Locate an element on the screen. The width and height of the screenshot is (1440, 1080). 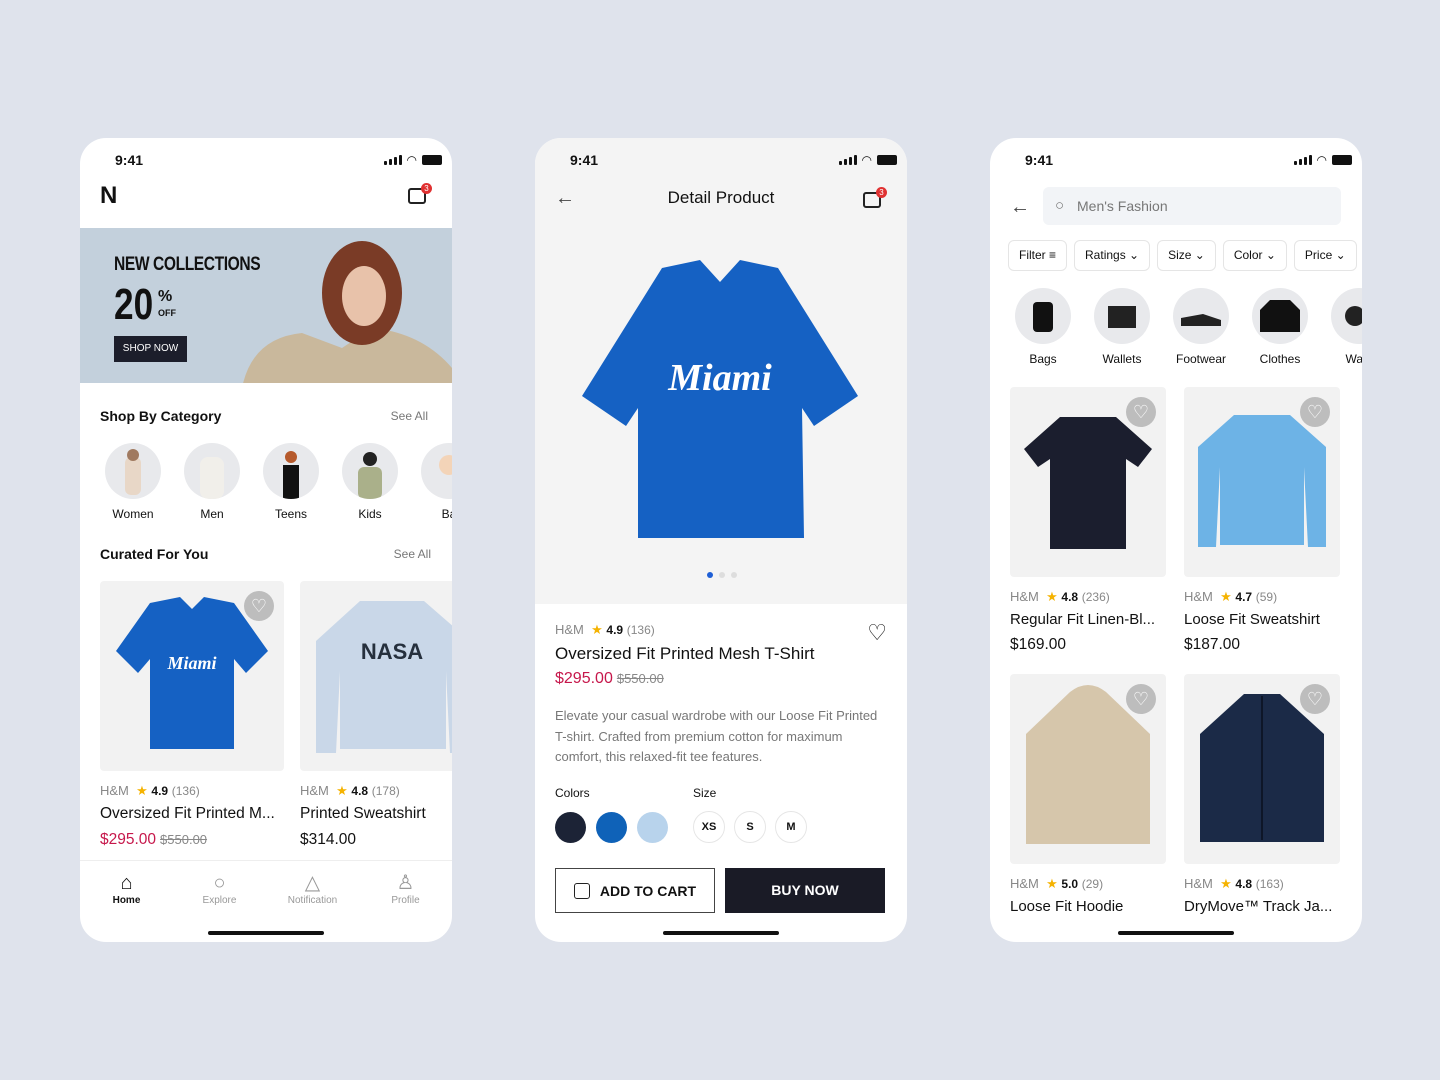
product-meta: H&M ★ 4.7 (59) is located at coordinates (1231, 596).